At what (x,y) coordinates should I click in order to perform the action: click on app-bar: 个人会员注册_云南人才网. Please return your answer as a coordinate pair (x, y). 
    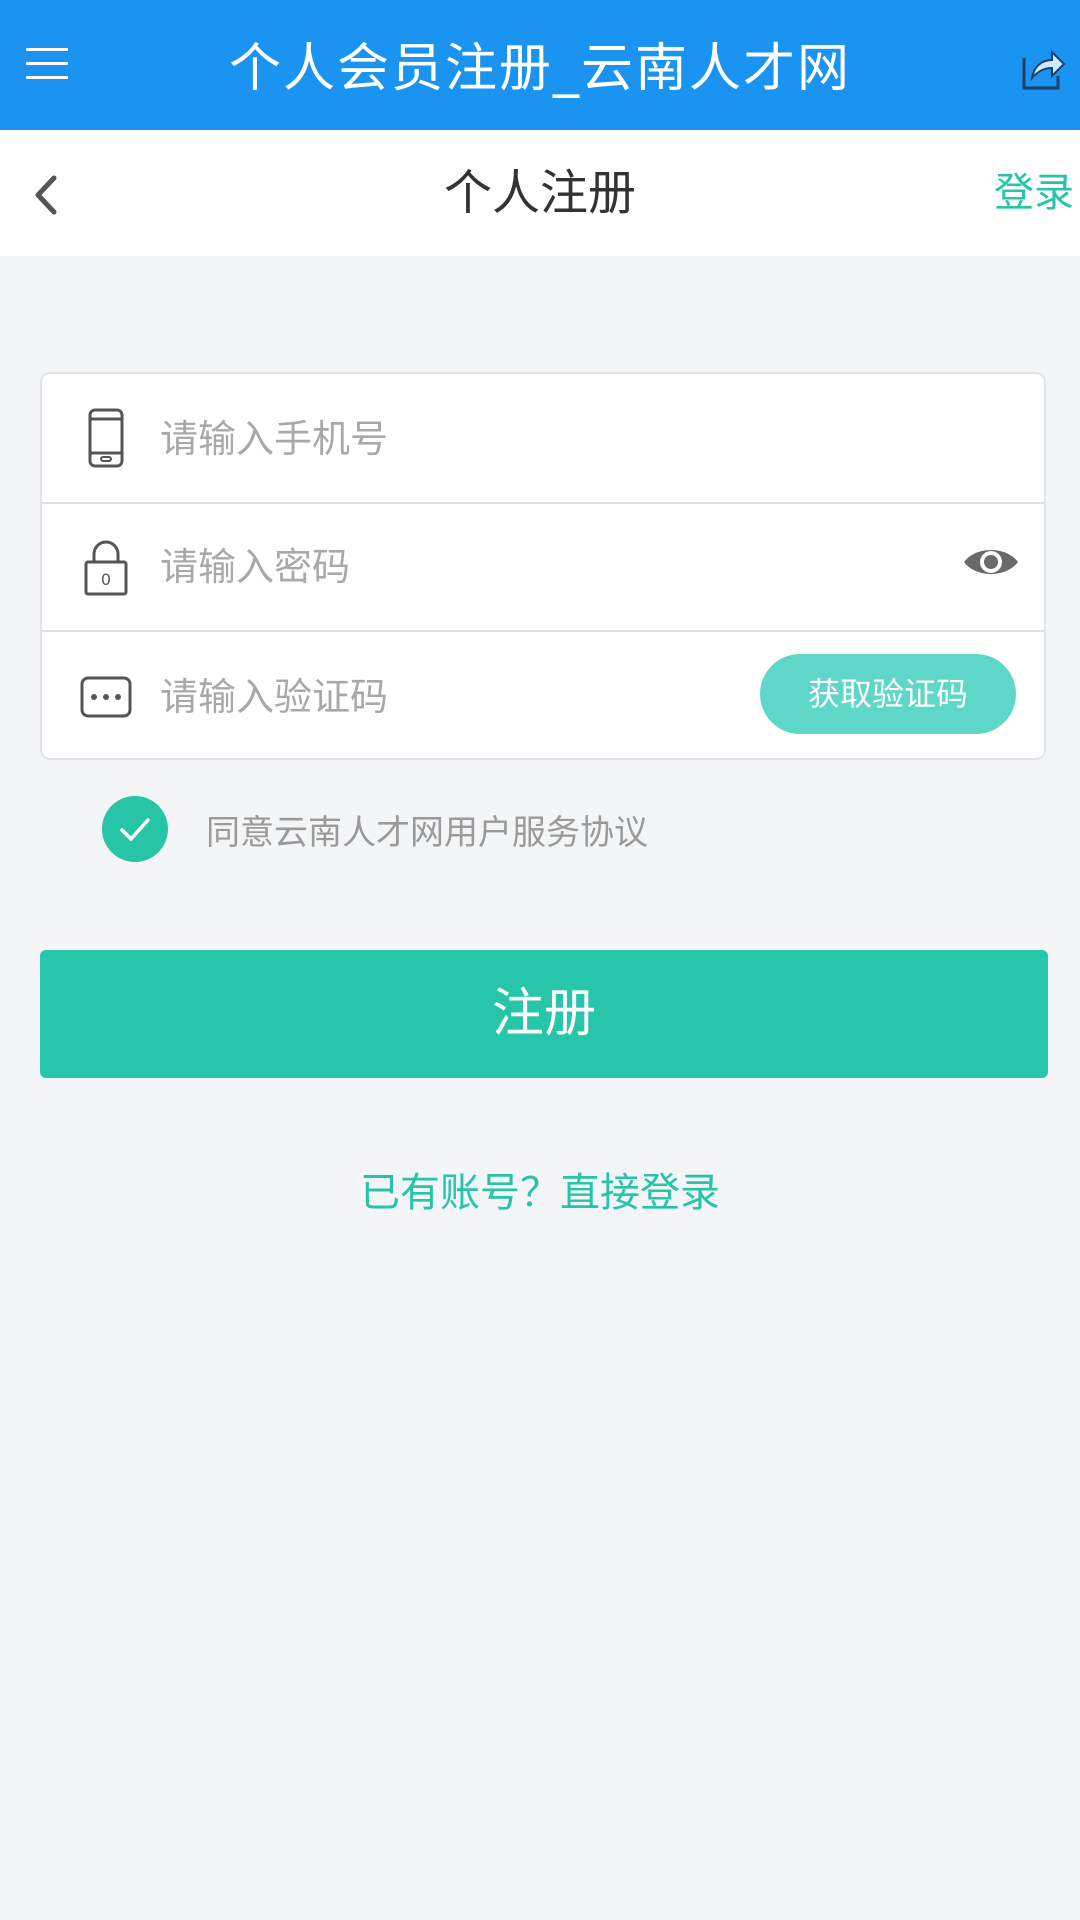
    Looking at the image, I should click on (540, 65).